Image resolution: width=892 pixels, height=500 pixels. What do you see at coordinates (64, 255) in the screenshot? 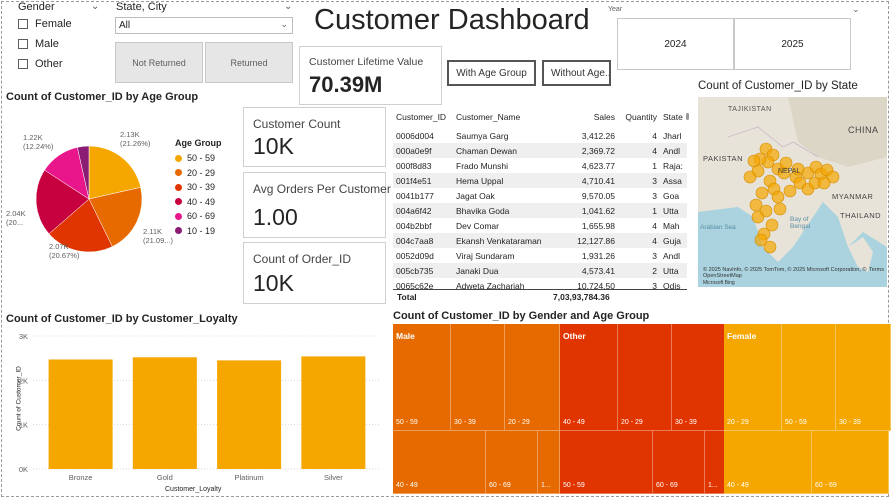
I see `pie-percent-label: (20.67%)` at bounding box center [64, 255].